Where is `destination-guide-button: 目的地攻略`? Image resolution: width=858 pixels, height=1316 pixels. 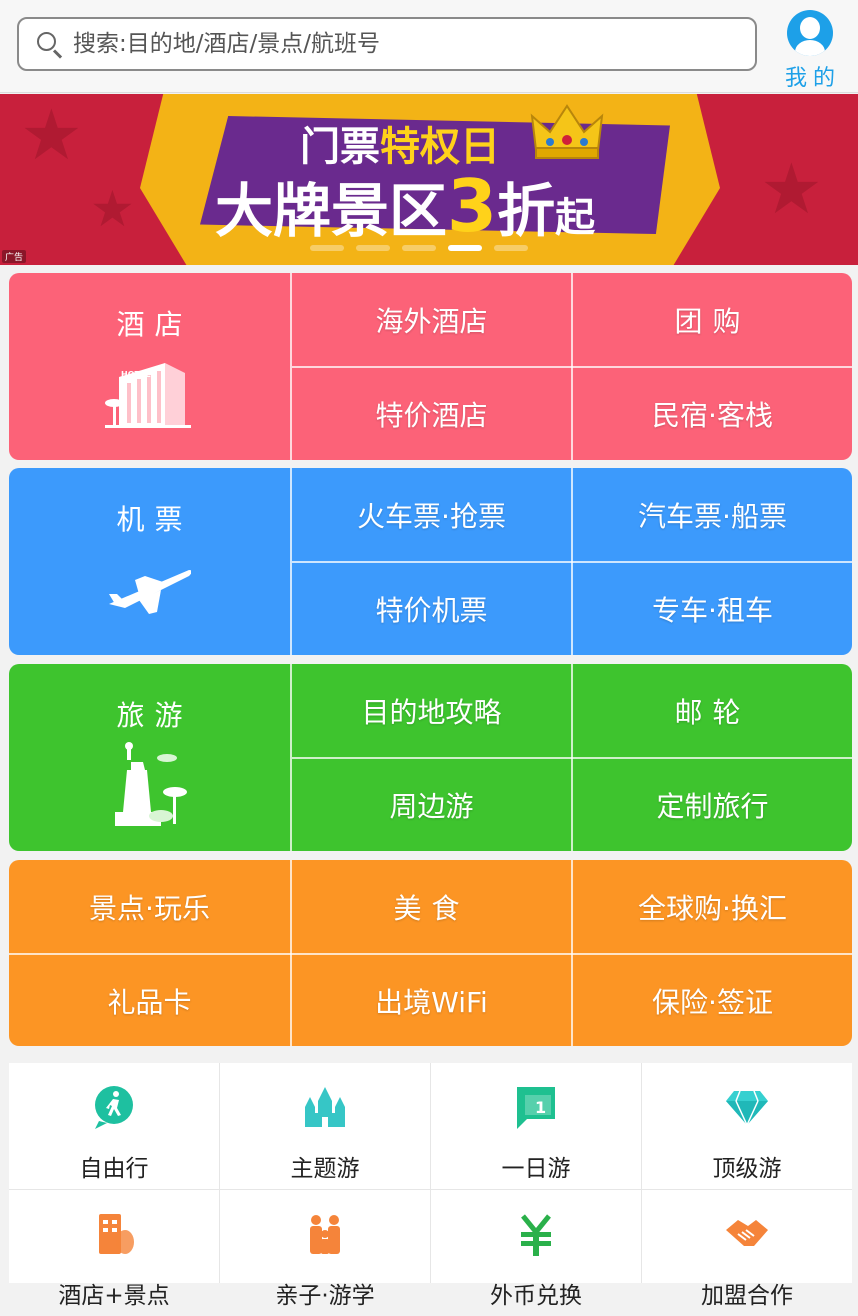 destination-guide-button: 目的地攻略 is located at coordinates (431, 710).